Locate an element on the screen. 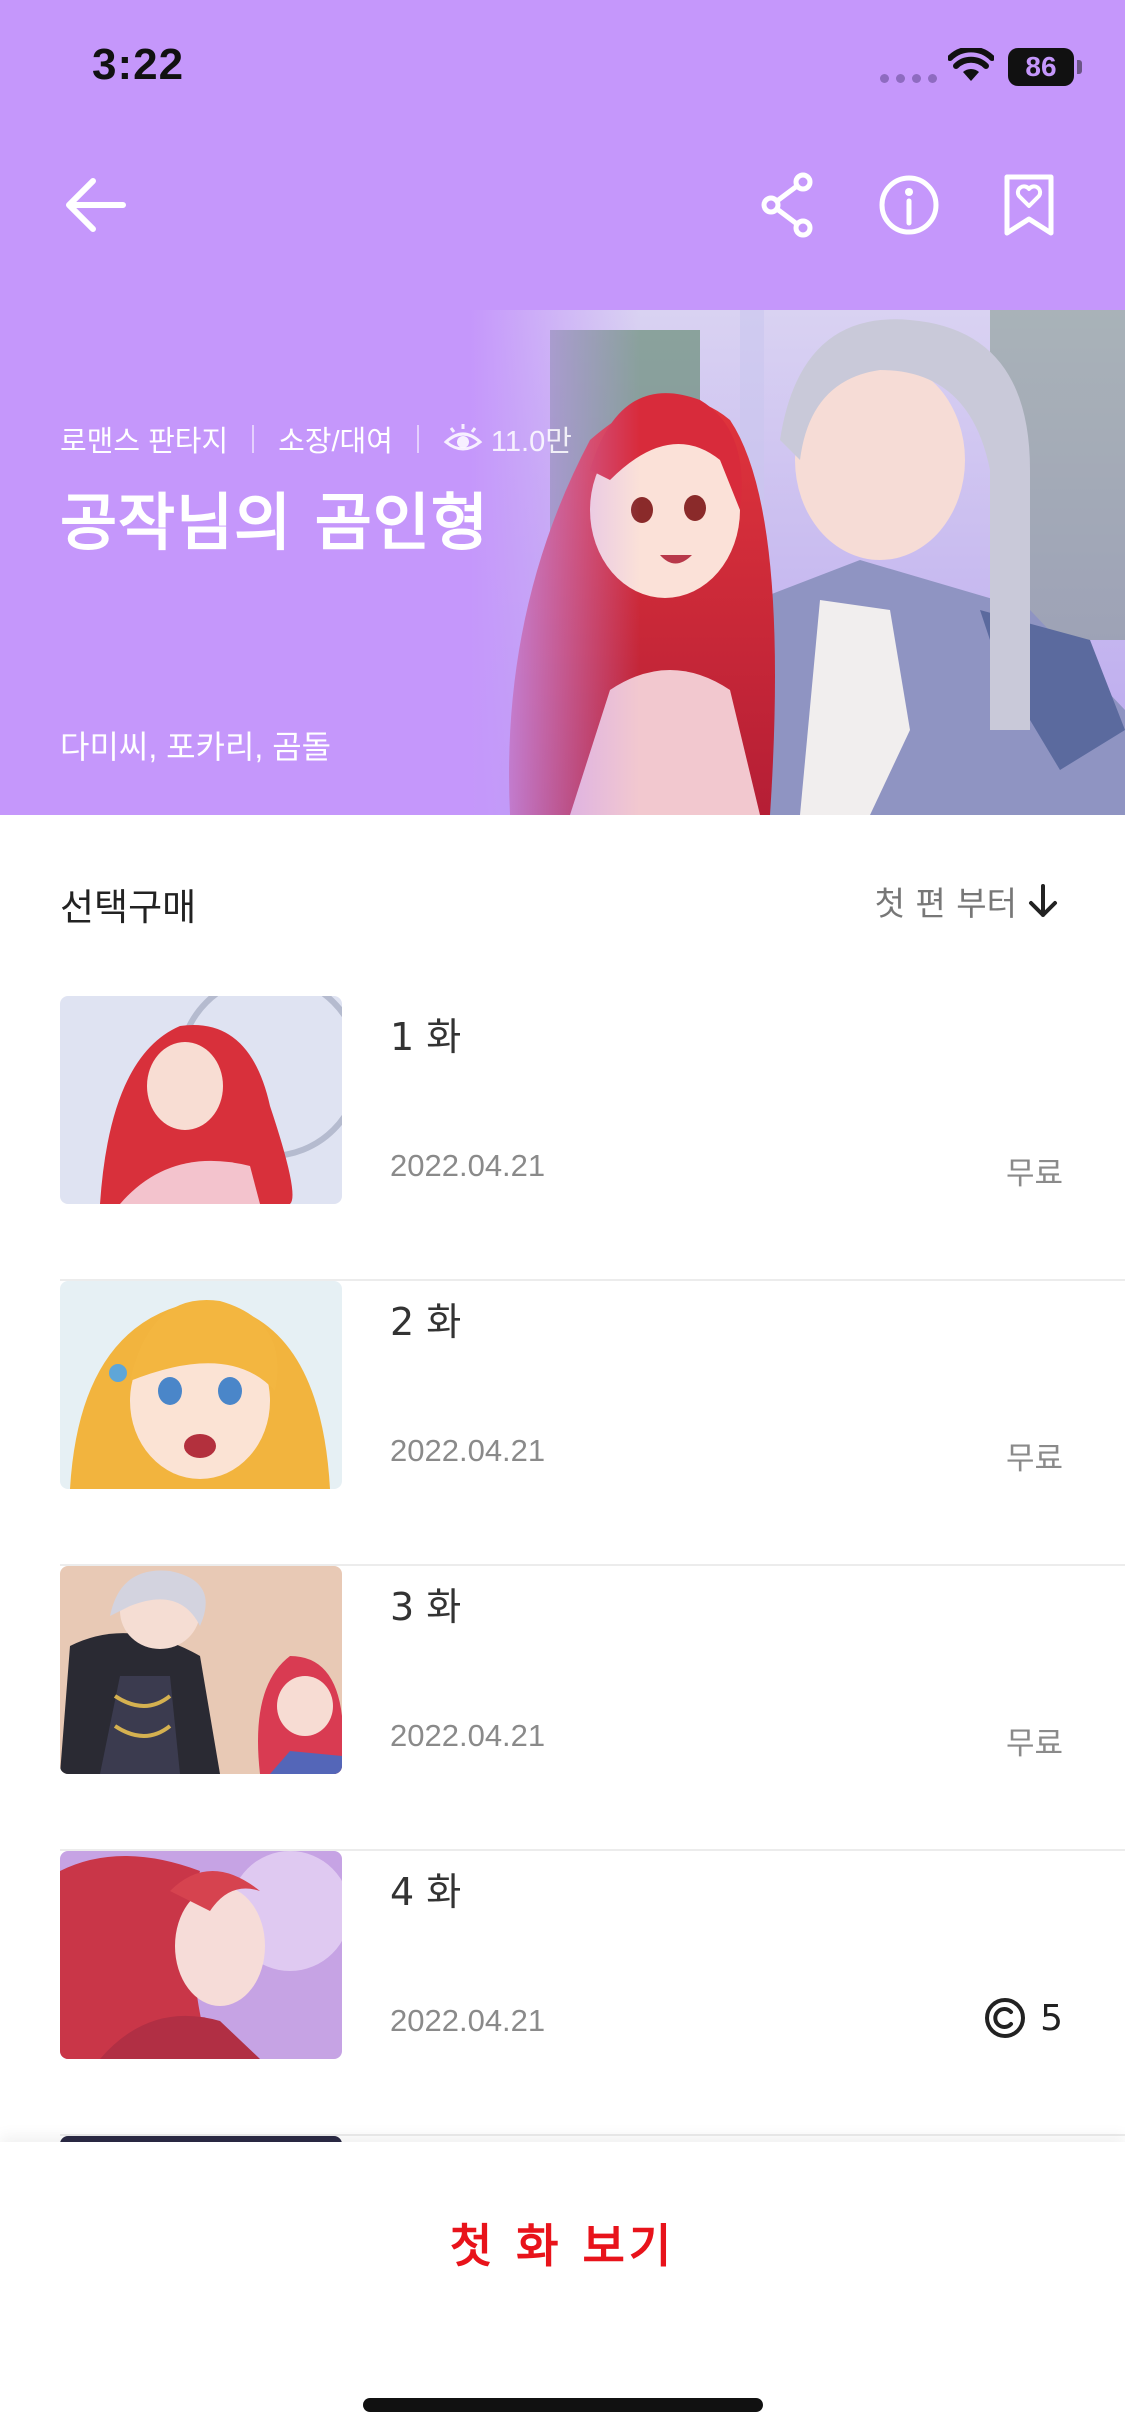  episode-row: 2 화 2022.04.21 무료 is located at coordinates (592, 1423).